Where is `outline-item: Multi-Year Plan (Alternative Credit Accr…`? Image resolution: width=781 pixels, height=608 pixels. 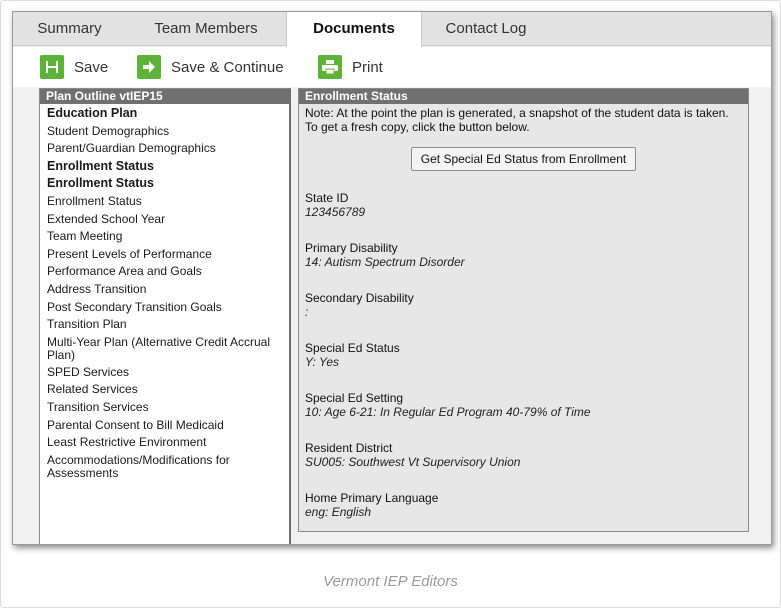 outline-item: Multi-Year Plan (Alternative Credit Accr… is located at coordinates (168, 349).